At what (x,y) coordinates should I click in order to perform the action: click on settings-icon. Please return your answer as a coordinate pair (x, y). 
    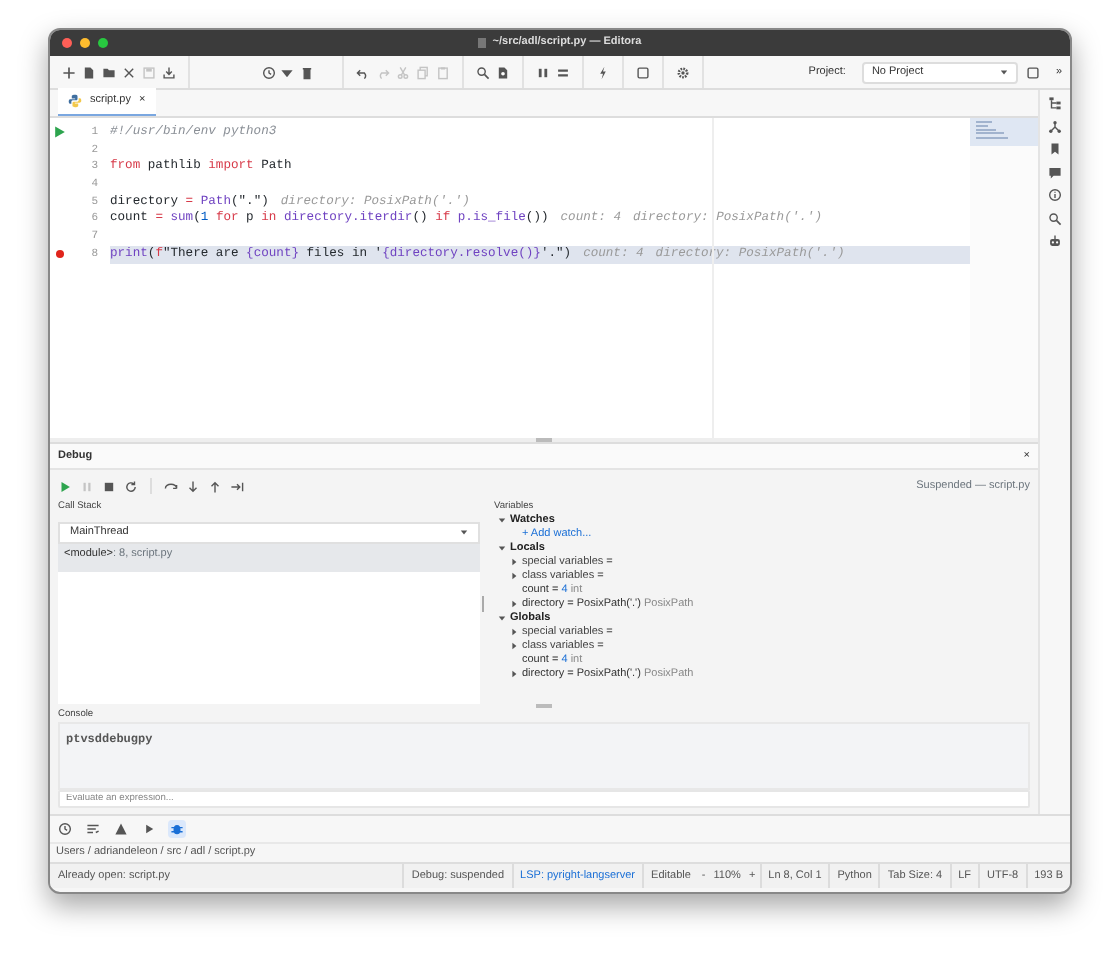
    Looking at the image, I should click on (683, 72).